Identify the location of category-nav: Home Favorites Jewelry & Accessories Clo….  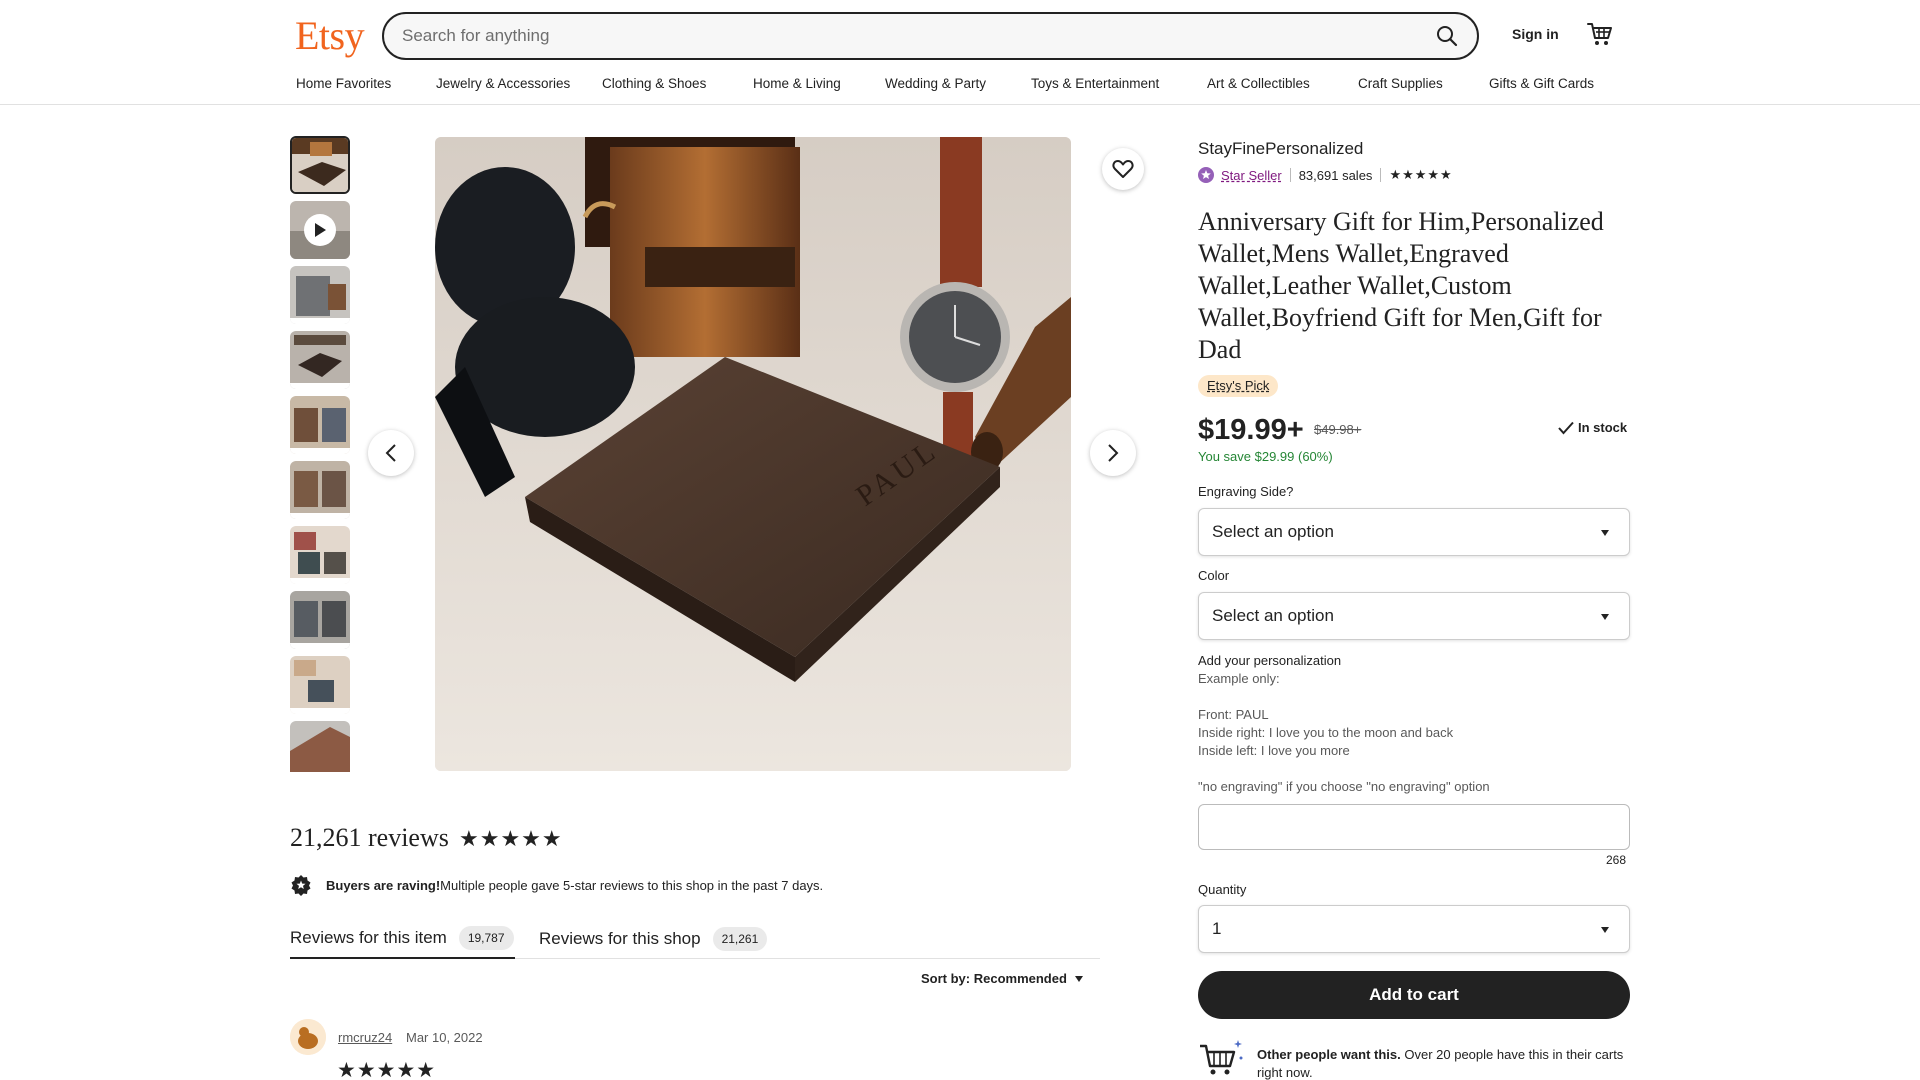
(945, 86).